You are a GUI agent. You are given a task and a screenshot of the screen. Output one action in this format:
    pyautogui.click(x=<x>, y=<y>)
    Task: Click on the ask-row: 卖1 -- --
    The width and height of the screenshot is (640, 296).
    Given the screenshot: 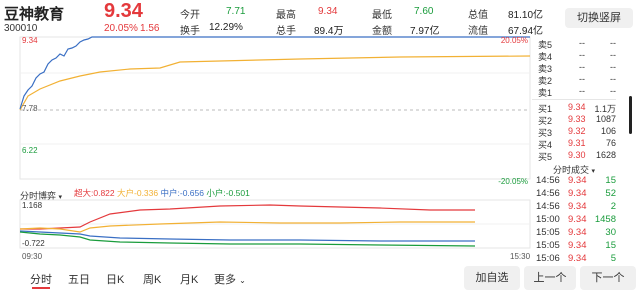 What is the action you would take?
    pyautogui.click(x=574, y=92)
    